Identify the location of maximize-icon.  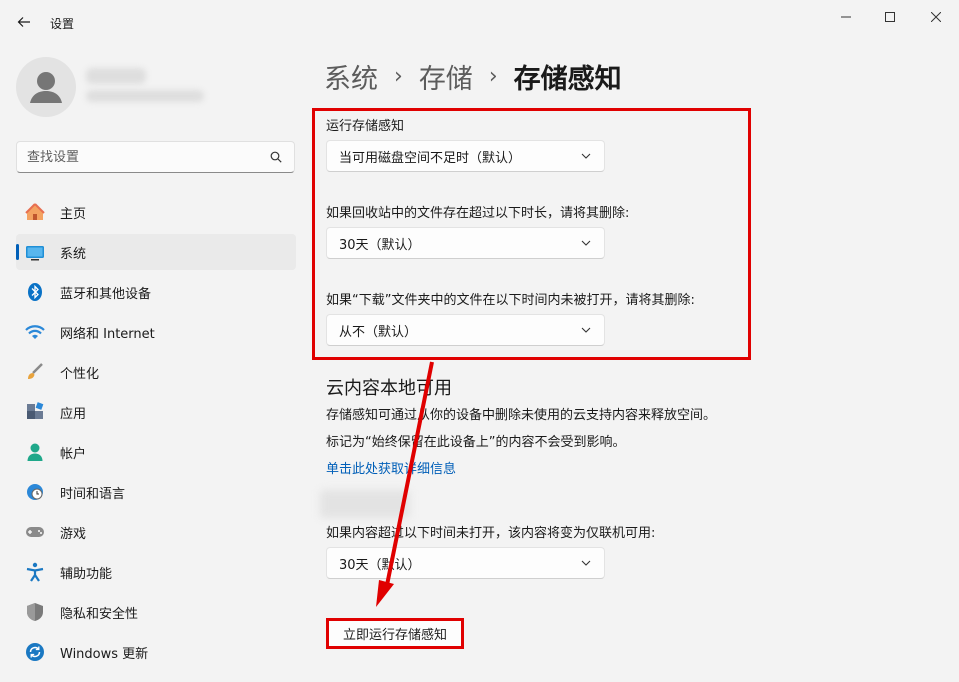
(890, 17).